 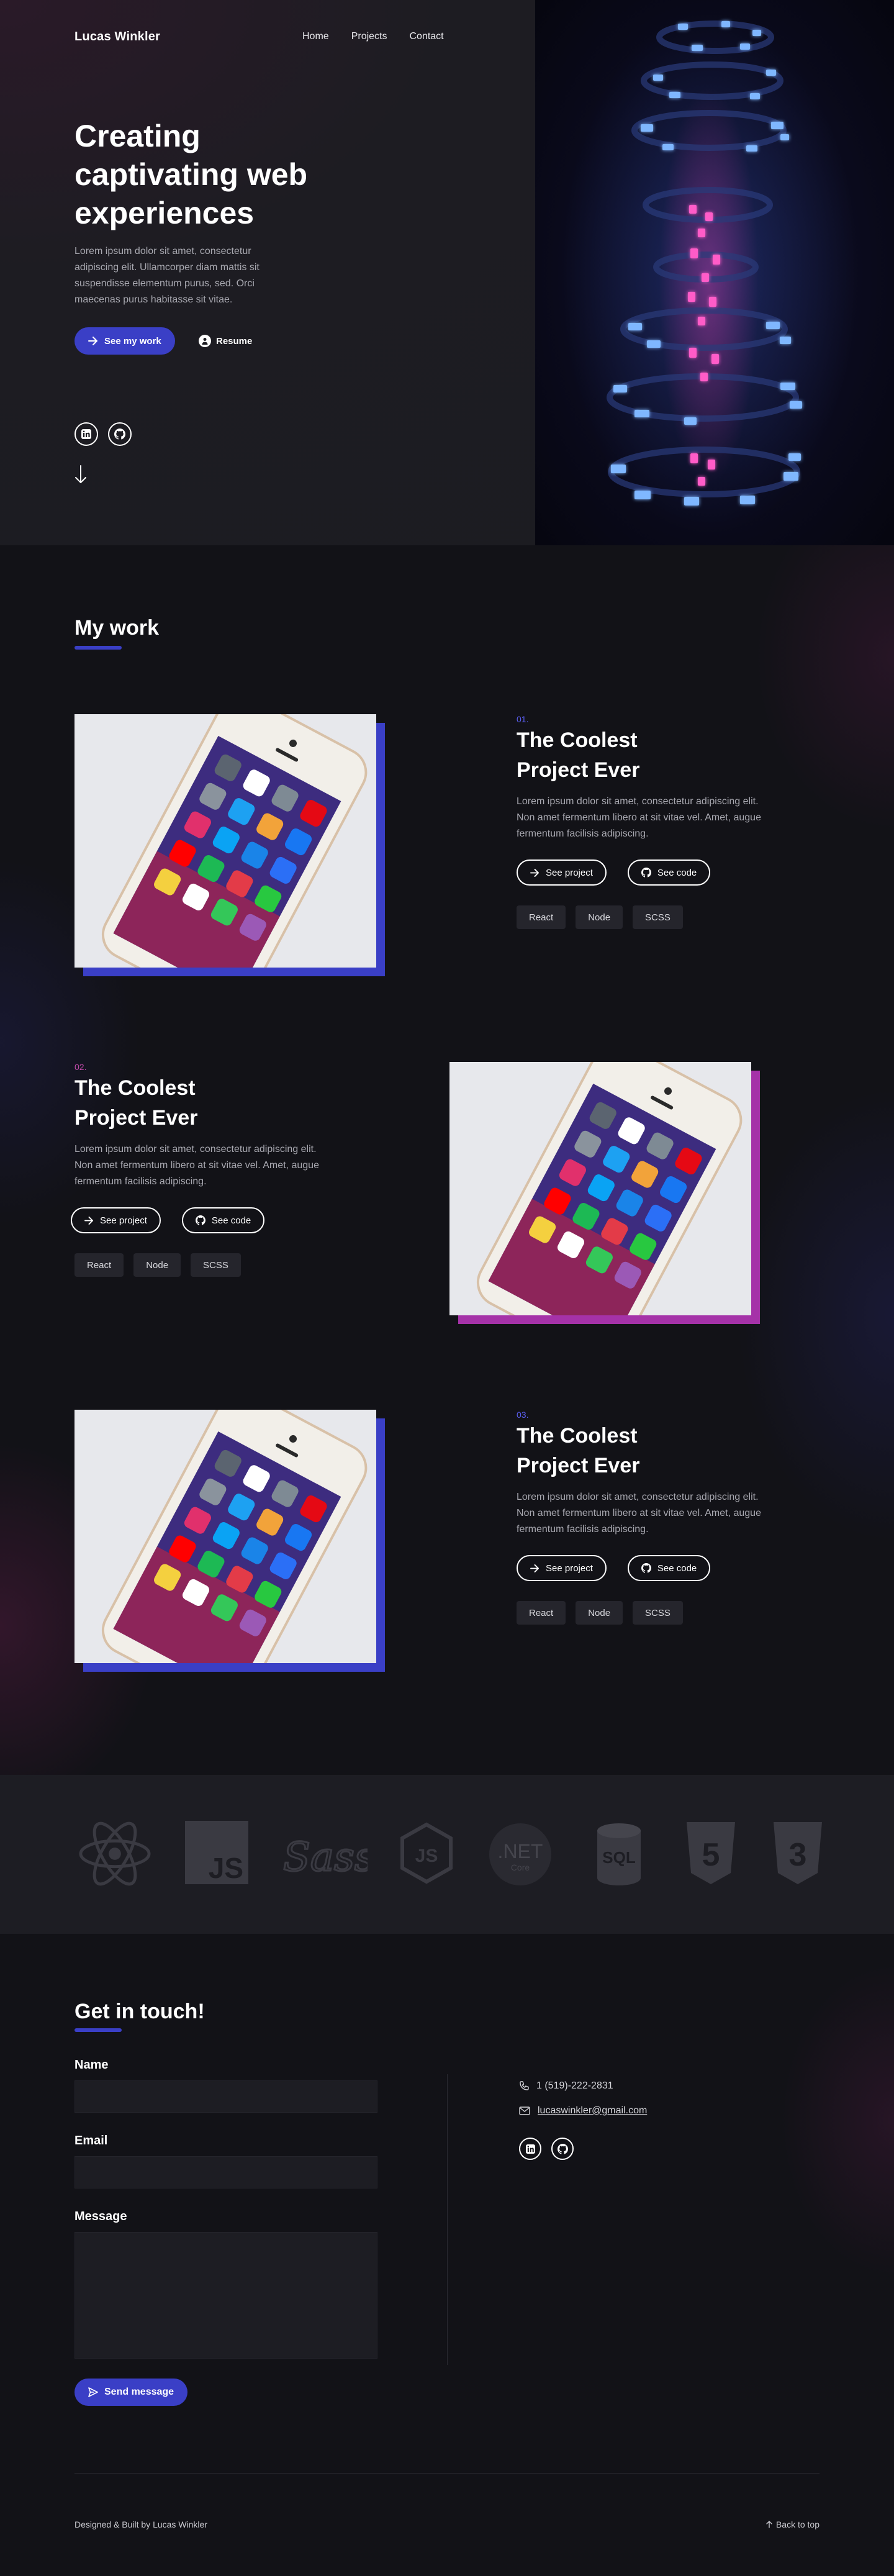 I want to click on email-field, so click(x=225, y=2172).